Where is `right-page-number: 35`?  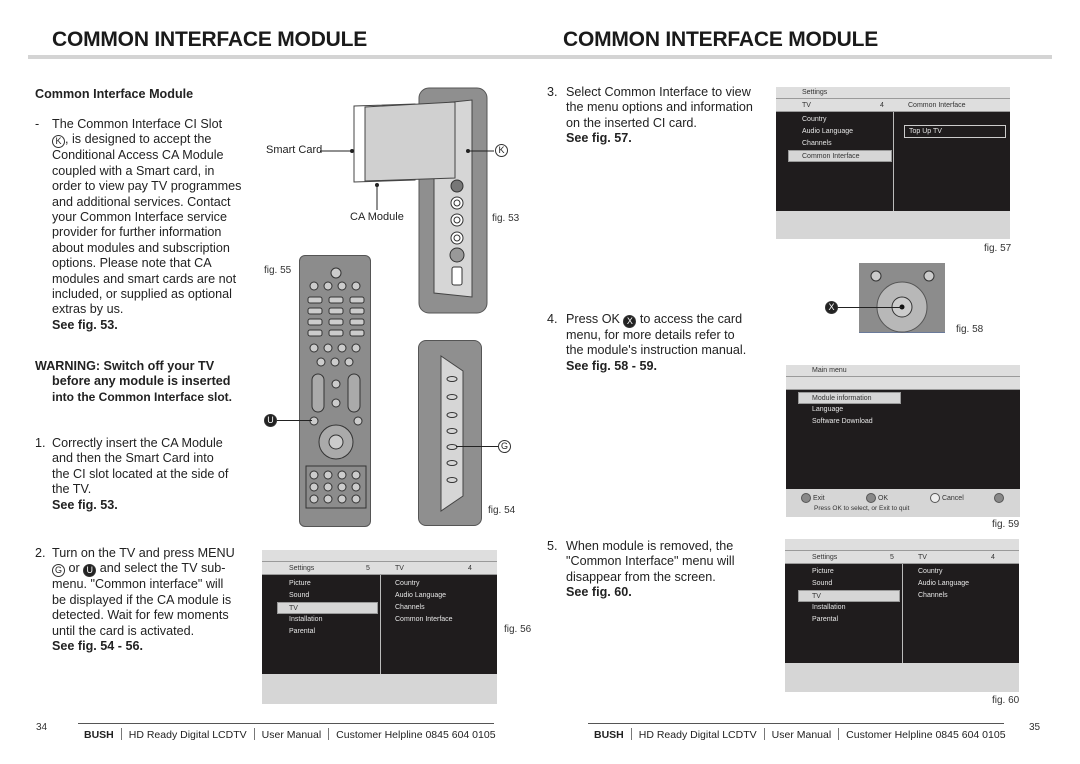
right-page-number: 35 is located at coordinates (1035, 727).